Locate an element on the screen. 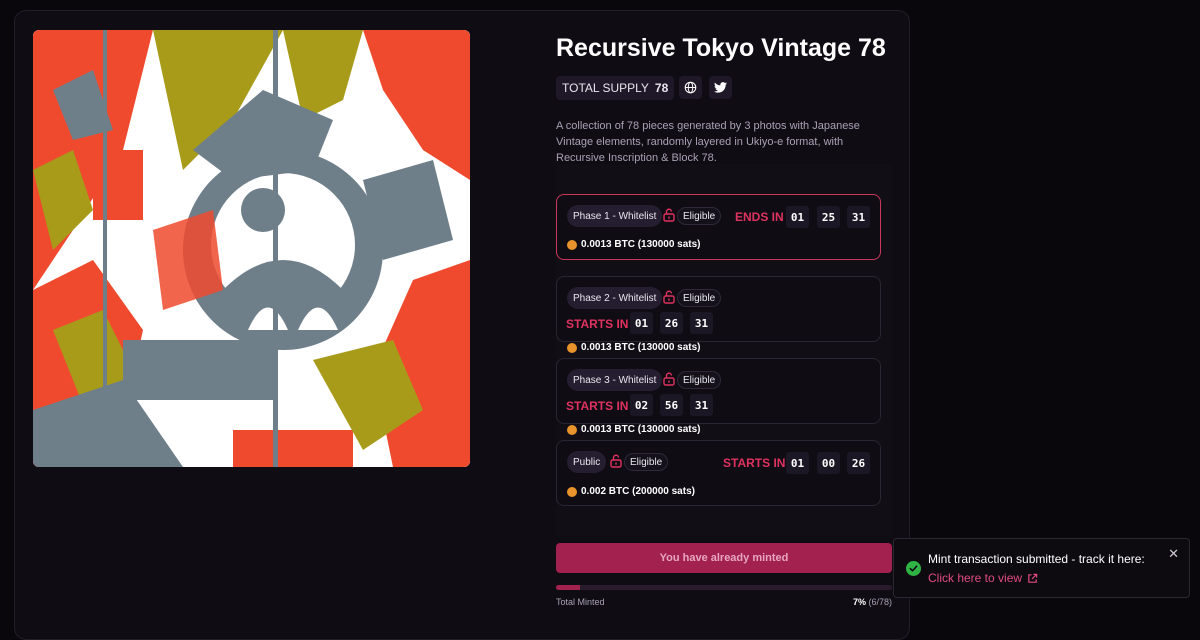 This screenshot has width=1200, height=640. external-link-icon is located at coordinates (1033, 578).